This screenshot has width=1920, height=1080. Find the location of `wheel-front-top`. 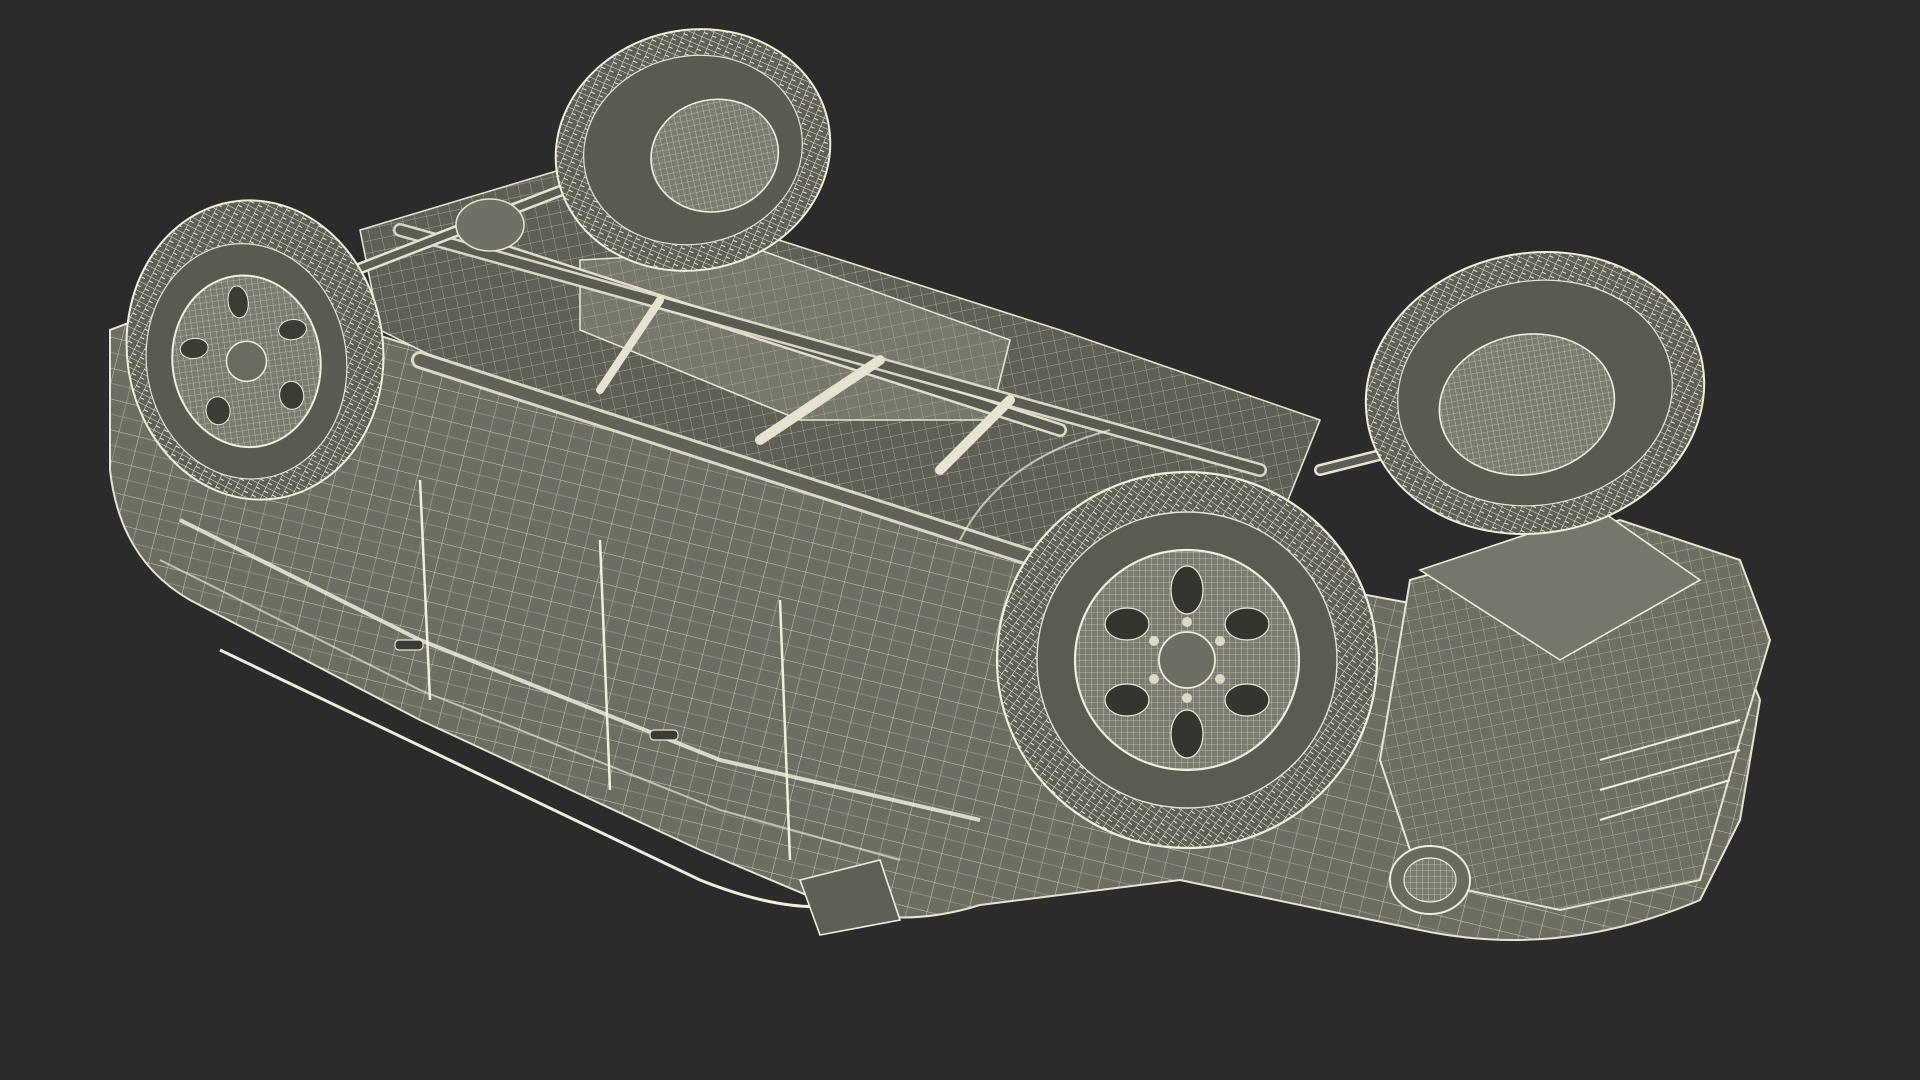

wheel-front-top is located at coordinates (1535, 393).